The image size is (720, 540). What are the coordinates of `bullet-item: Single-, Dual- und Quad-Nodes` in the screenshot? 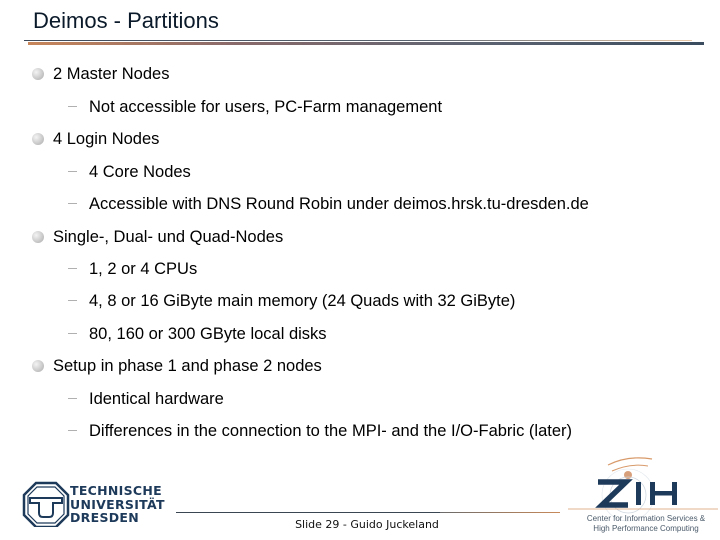 It's located at (157, 237).